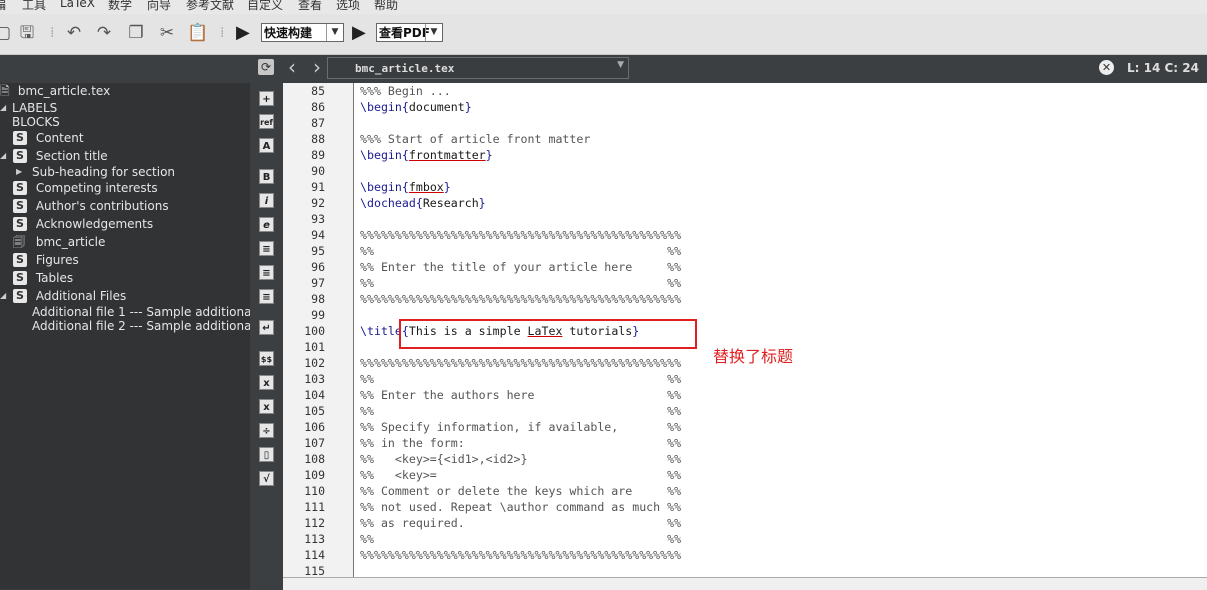 This screenshot has height=590, width=1207. I want to click on tree-item-acknowledgements: S Acknowledgements, so click(83, 224).